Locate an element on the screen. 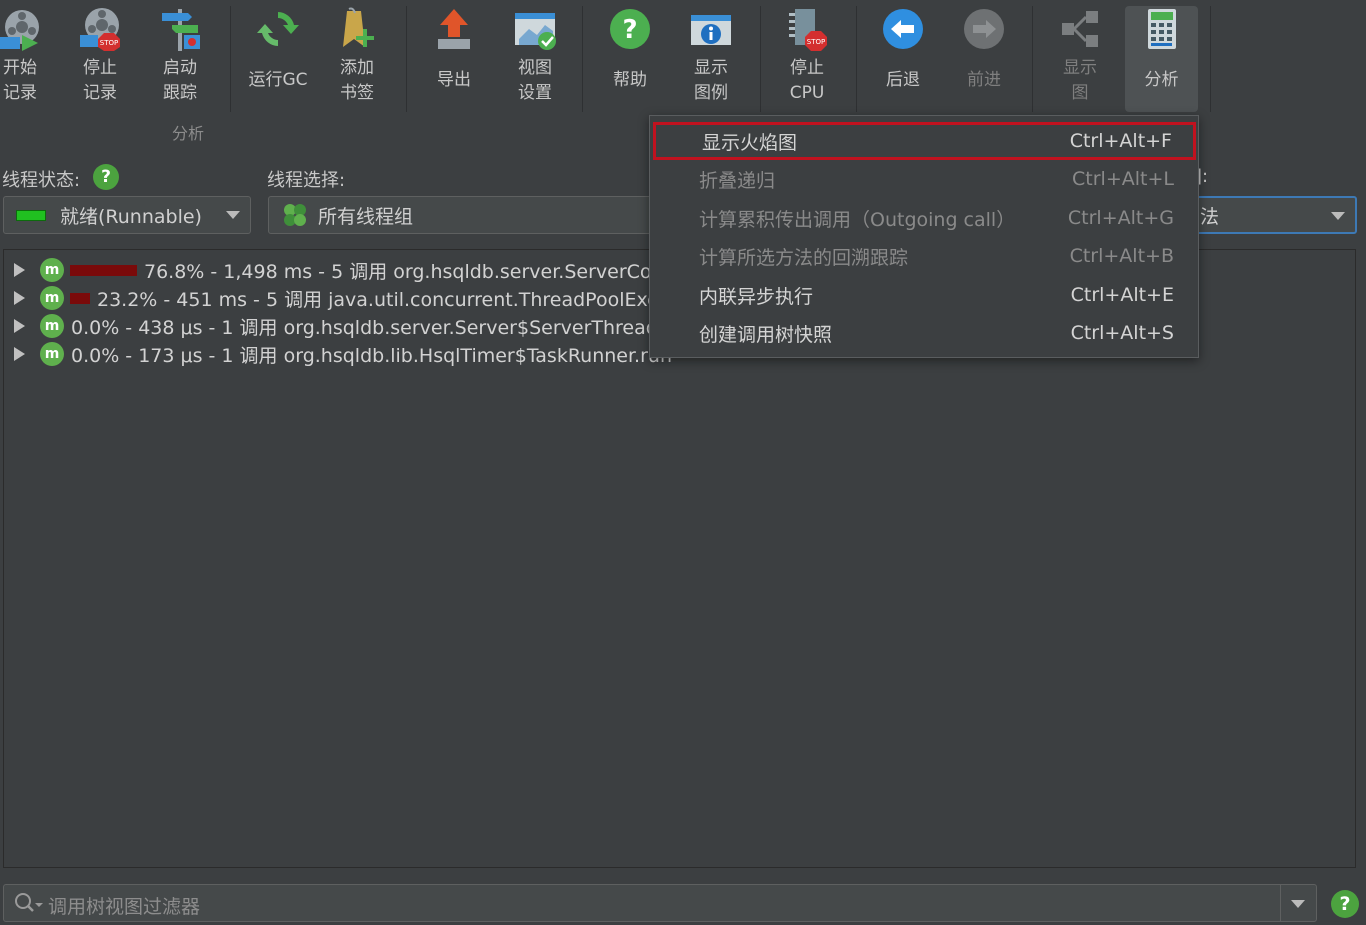 The width and height of the screenshot is (1366, 925). thread-group-icon is located at coordinates (295, 215).